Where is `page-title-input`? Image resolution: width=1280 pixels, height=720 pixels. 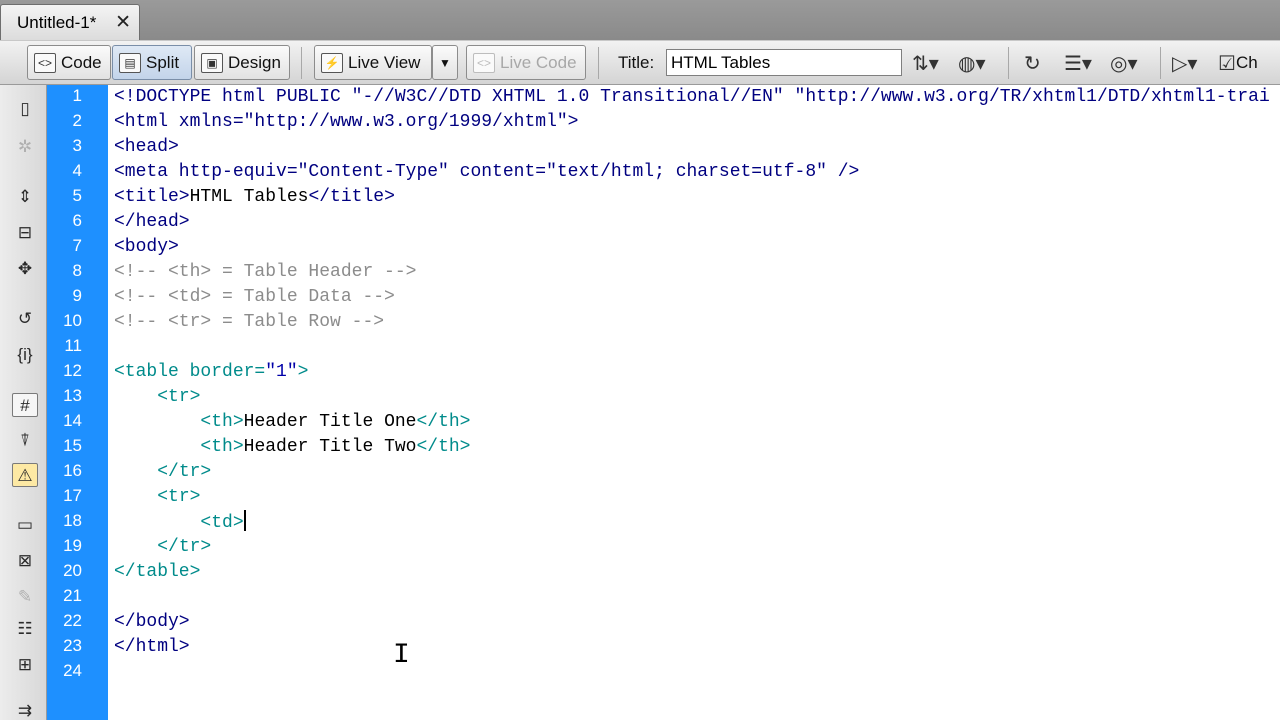 page-title-input is located at coordinates (784, 62).